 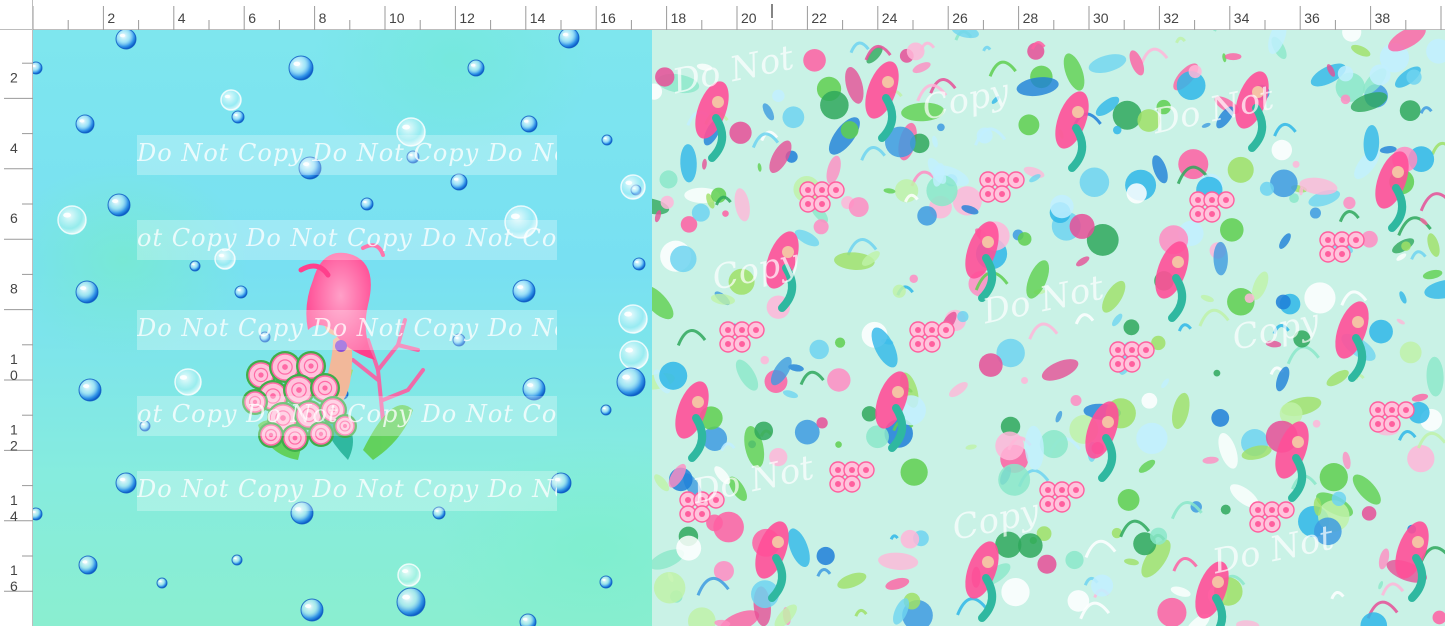 What do you see at coordinates (14, 516) in the screenshot?
I see `svg-text: 4` at bounding box center [14, 516].